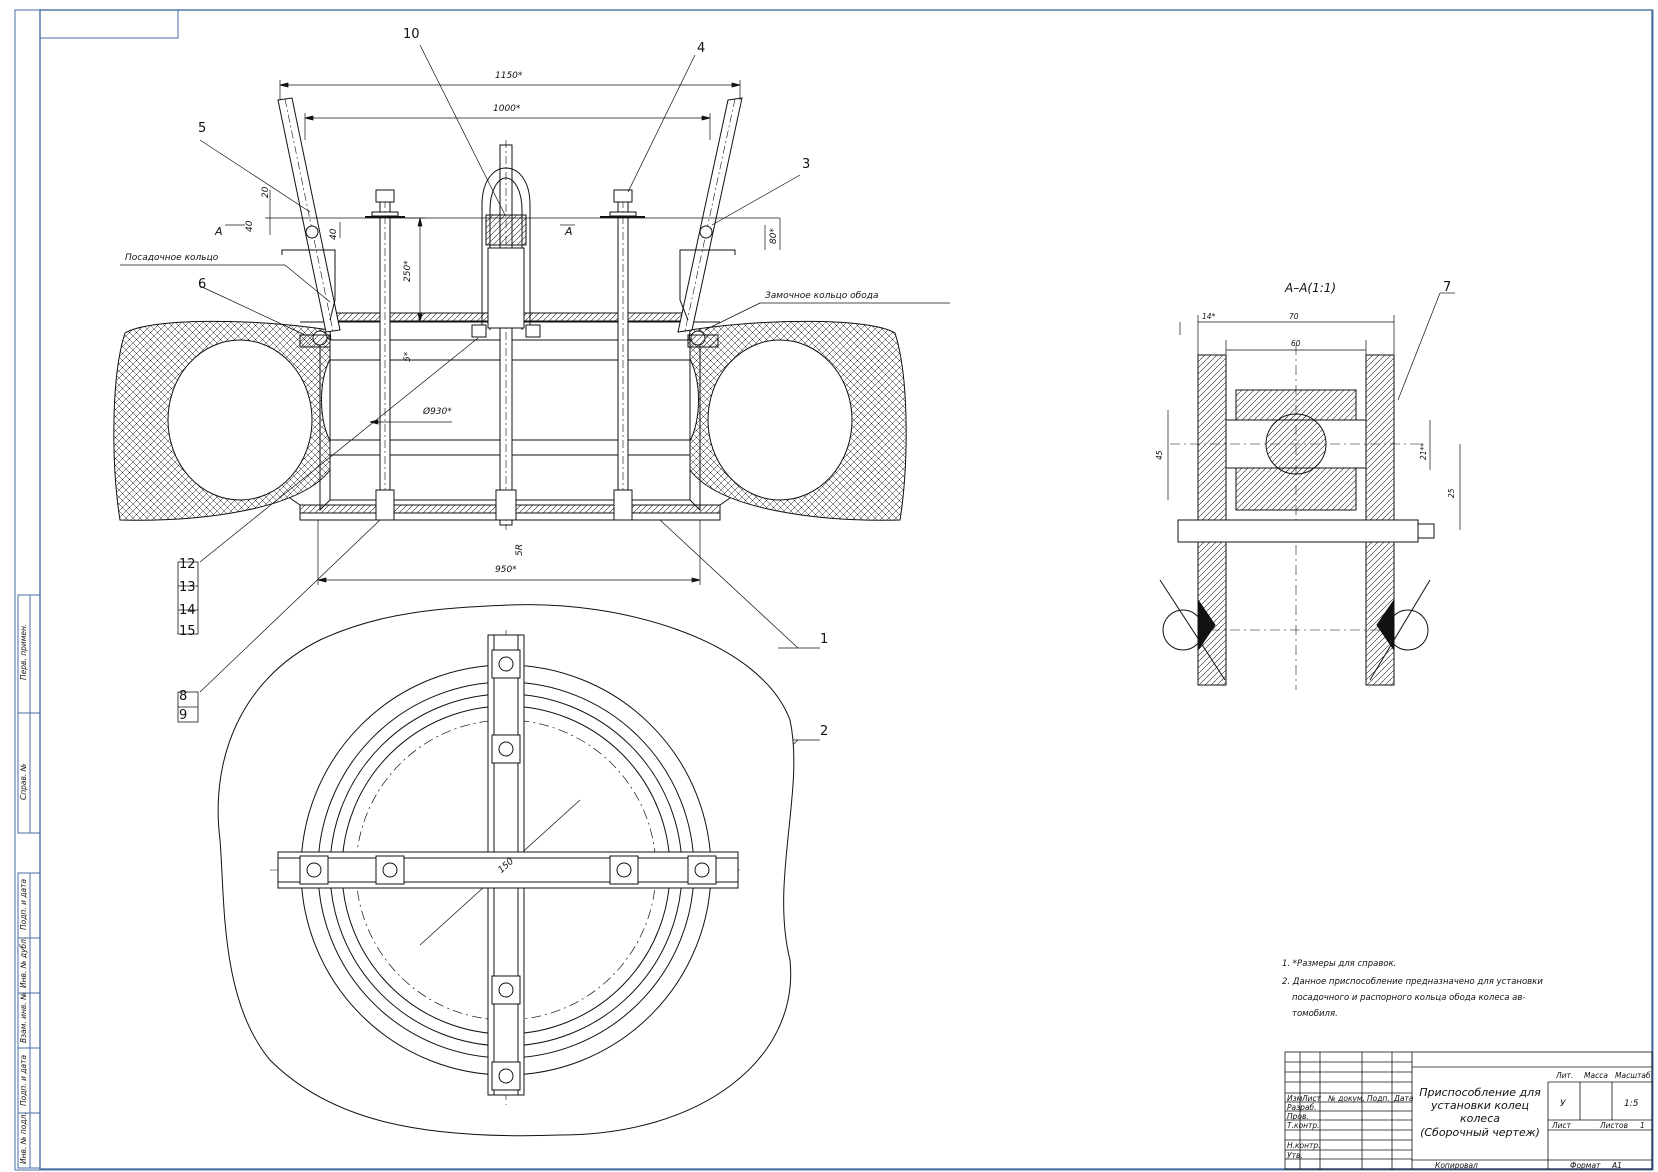 Image resolution: width=1658 pixels, height=1172 pixels. Describe the element at coordinates (187, 631) in the screenshot. I see `callout-15: 15` at that location.